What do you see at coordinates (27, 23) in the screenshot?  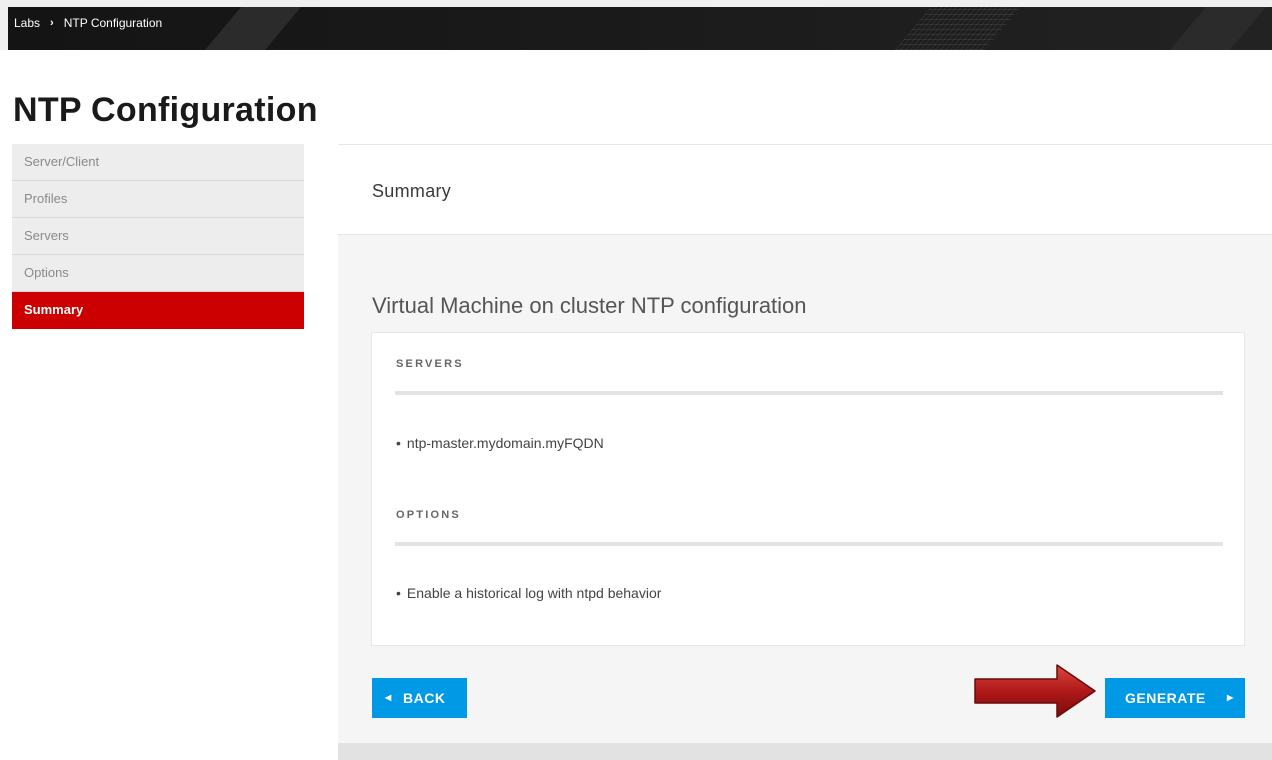 I see `breadcrumb-item-labs: Labs` at bounding box center [27, 23].